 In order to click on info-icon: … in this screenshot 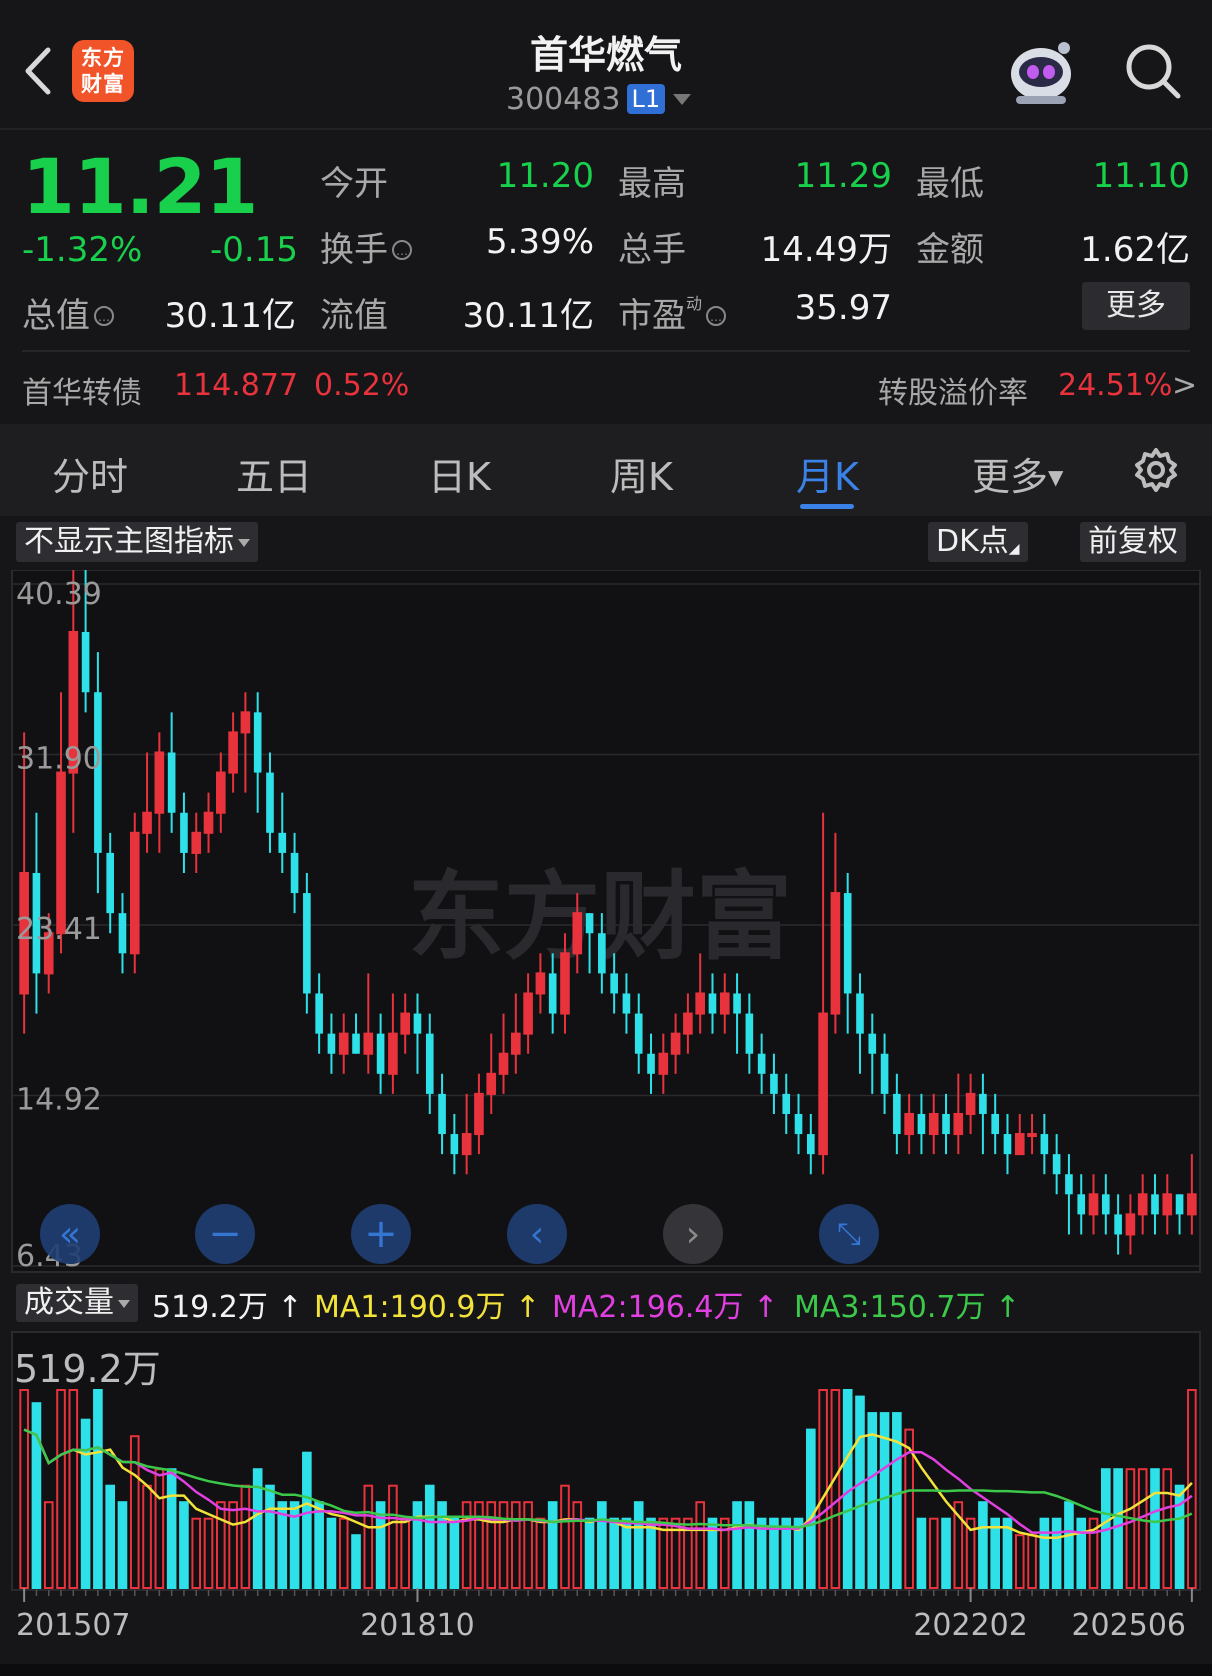, I will do `click(402, 250)`.